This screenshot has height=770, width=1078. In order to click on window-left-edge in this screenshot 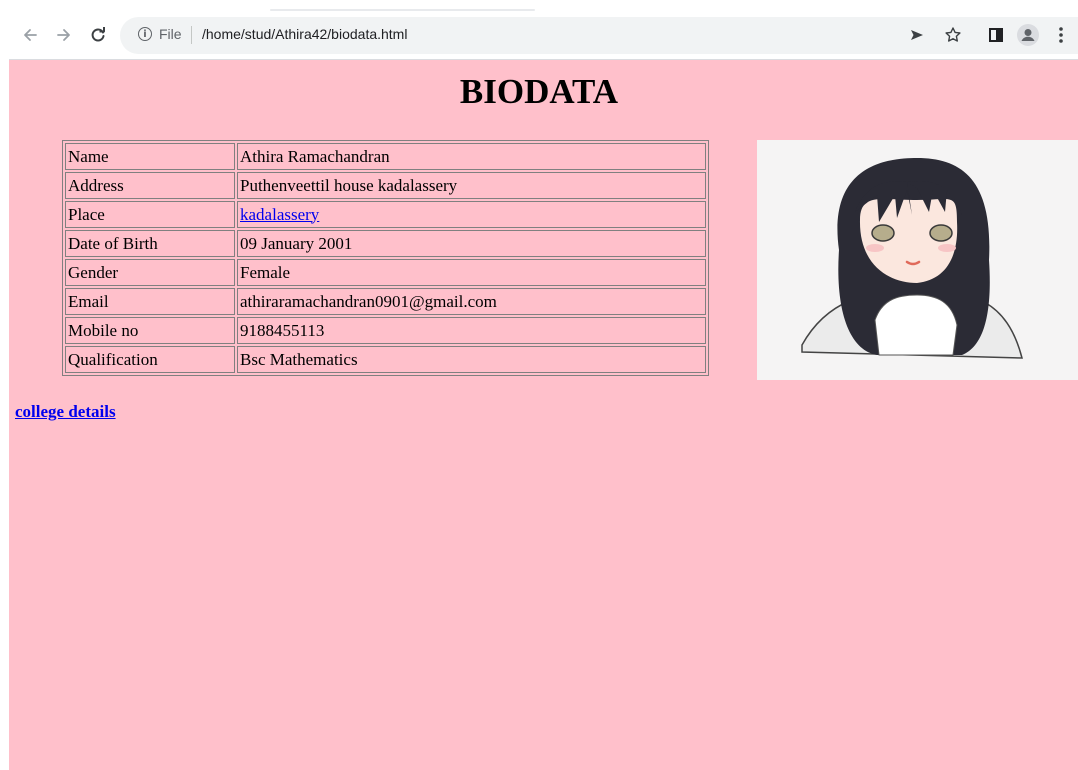, I will do `click(4, 385)`.